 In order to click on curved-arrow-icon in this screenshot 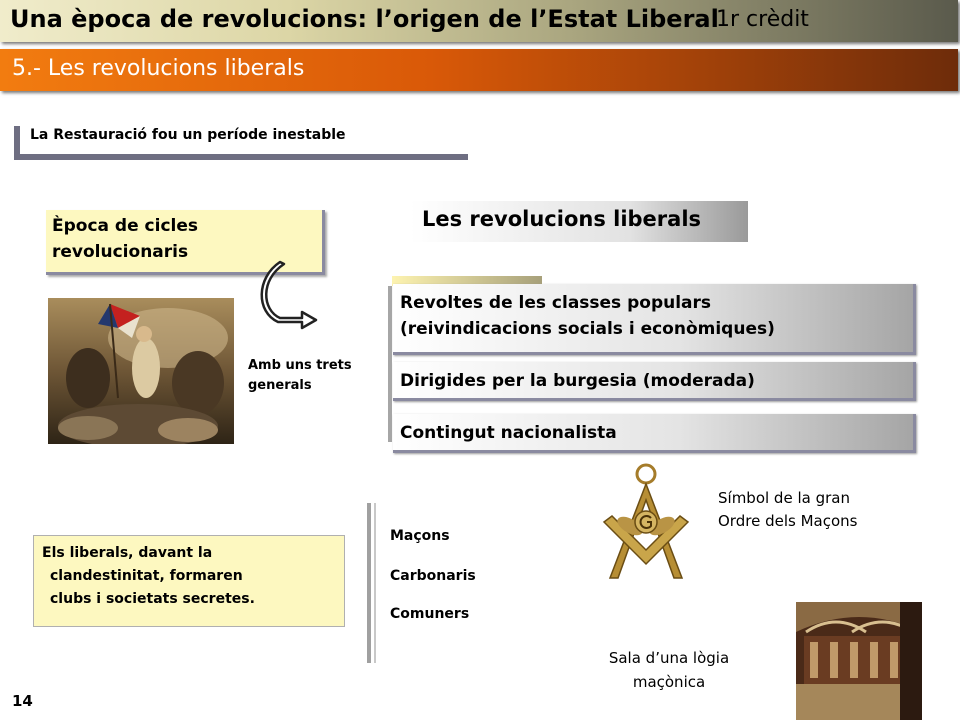, I will do `click(289, 295)`.